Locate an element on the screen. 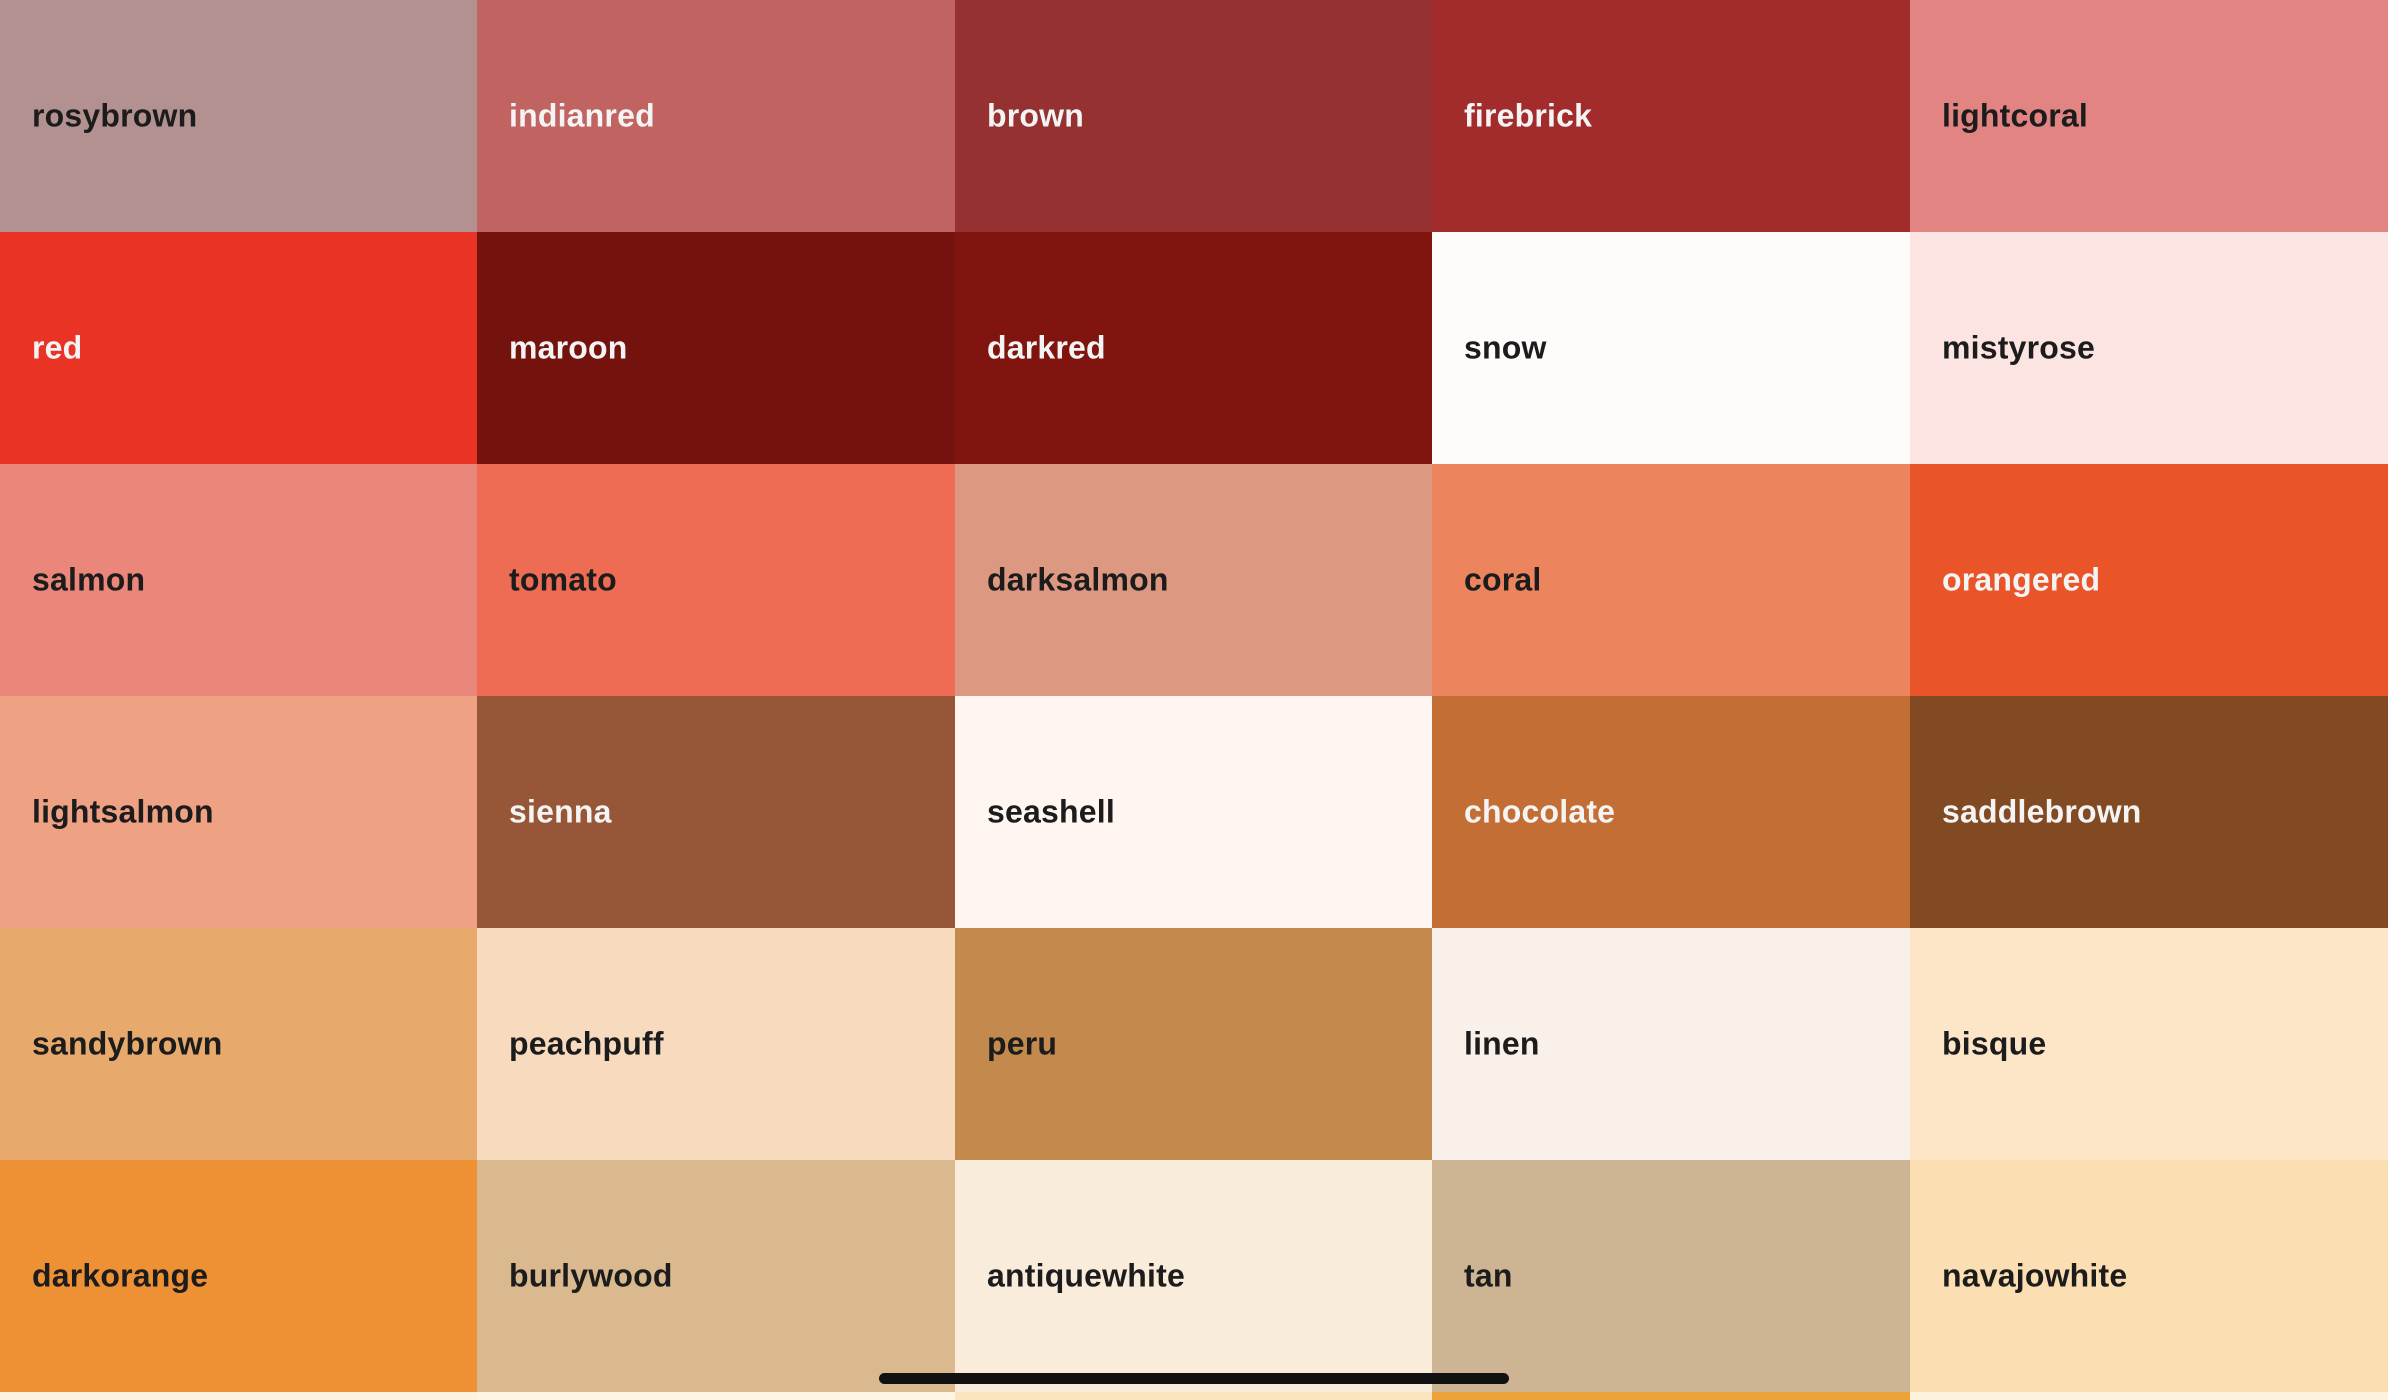  swatch-navajowhite: navajowhite is located at coordinates (2149, 1276).